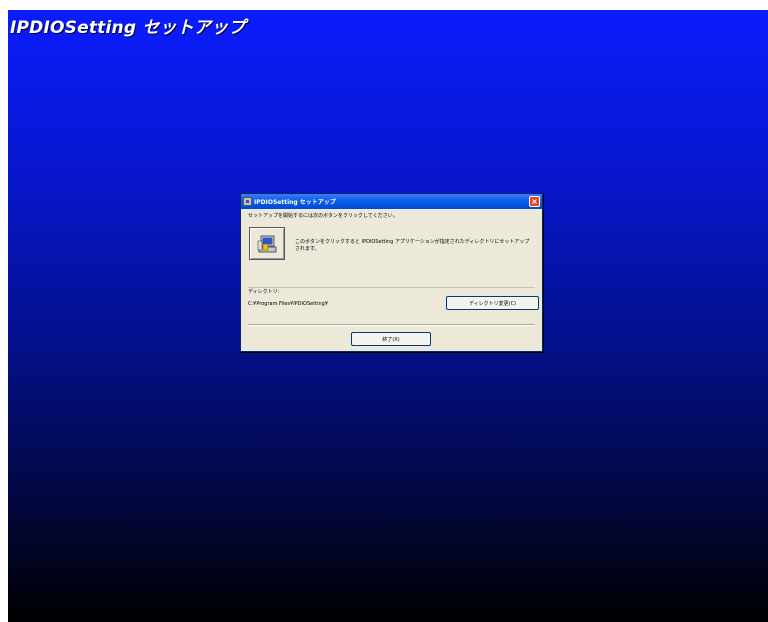 The width and height of the screenshot is (768, 622). I want to click on directory-label: ディレクトリ:, so click(264, 292).